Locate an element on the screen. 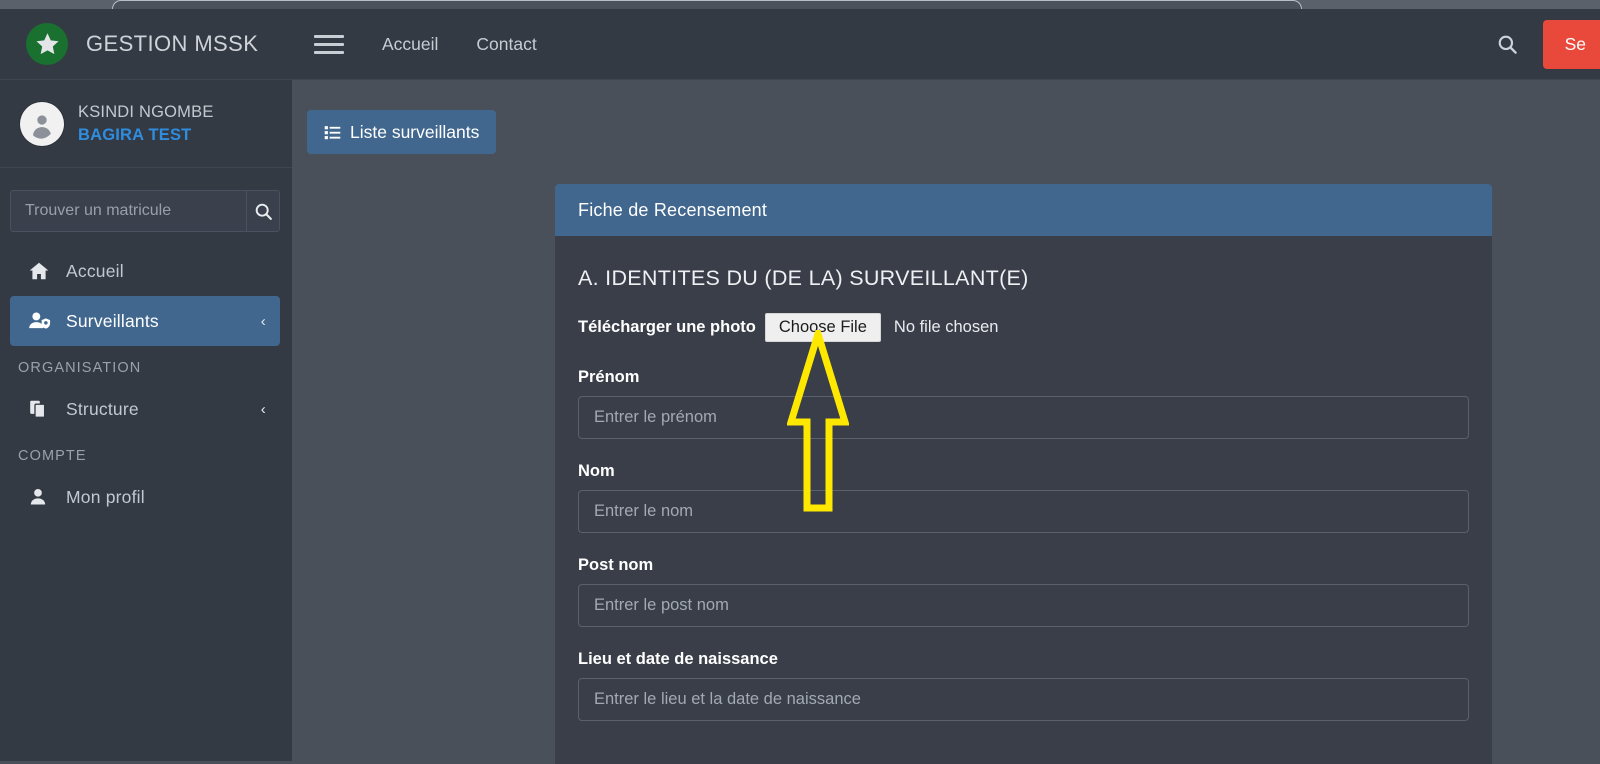  topbar-right: Se is located at coordinates (1548, 44).